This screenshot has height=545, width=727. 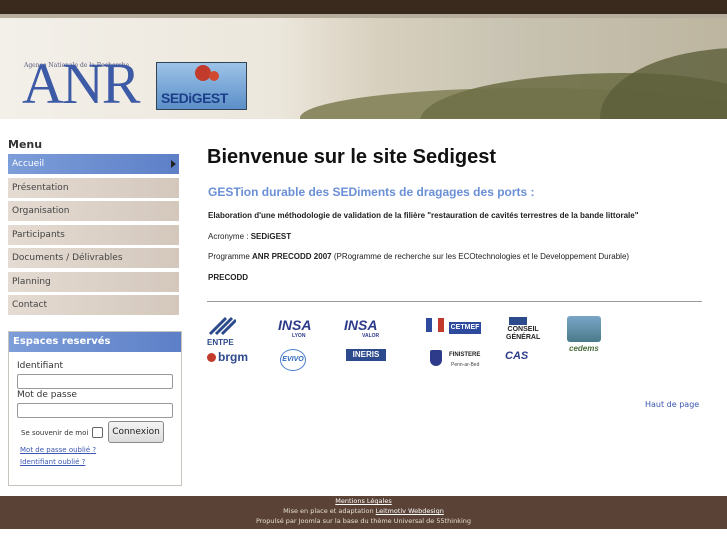 What do you see at coordinates (93, 164) in the screenshot?
I see `sidebar-item-accueil: Accueil` at bounding box center [93, 164].